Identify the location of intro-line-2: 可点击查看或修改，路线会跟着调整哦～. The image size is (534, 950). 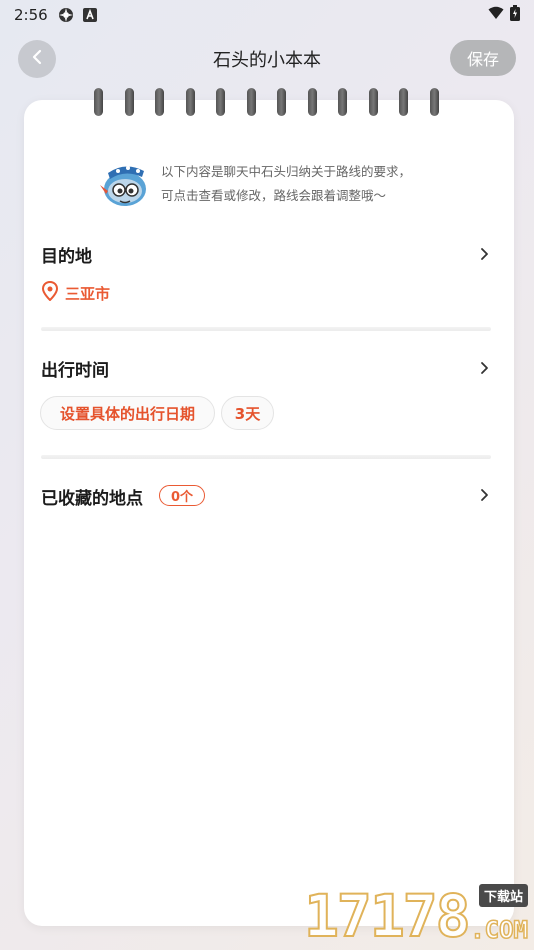
(274, 195).